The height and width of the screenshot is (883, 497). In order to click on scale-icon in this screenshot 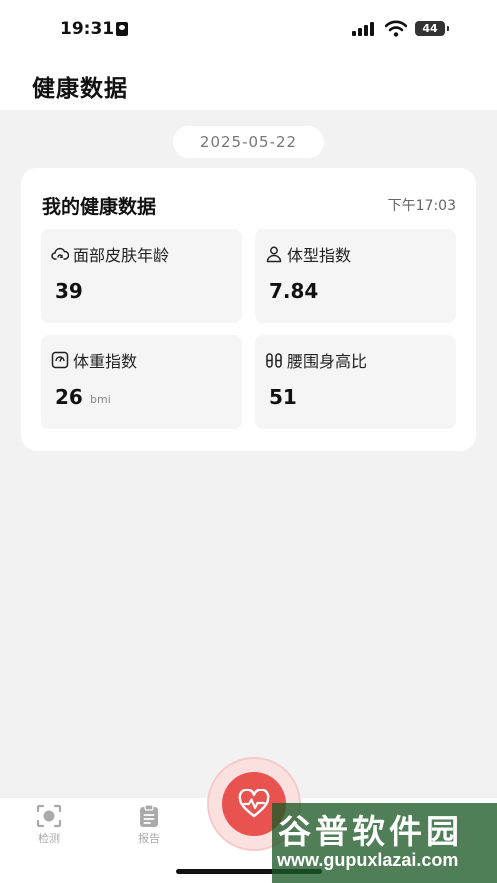, I will do `click(60, 360)`.